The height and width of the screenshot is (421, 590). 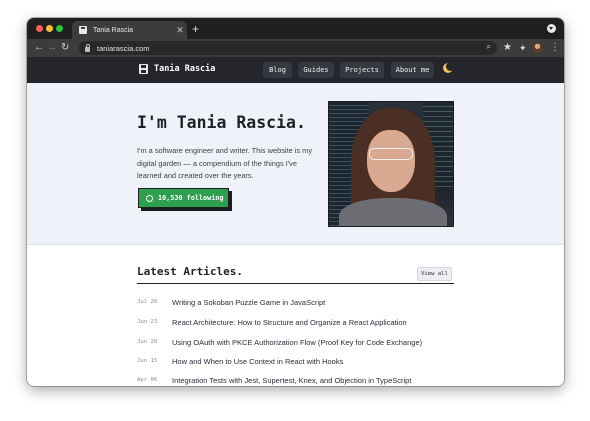 I want to click on address-bar: taniarascia.com ⌕, so click(x=288, y=48).